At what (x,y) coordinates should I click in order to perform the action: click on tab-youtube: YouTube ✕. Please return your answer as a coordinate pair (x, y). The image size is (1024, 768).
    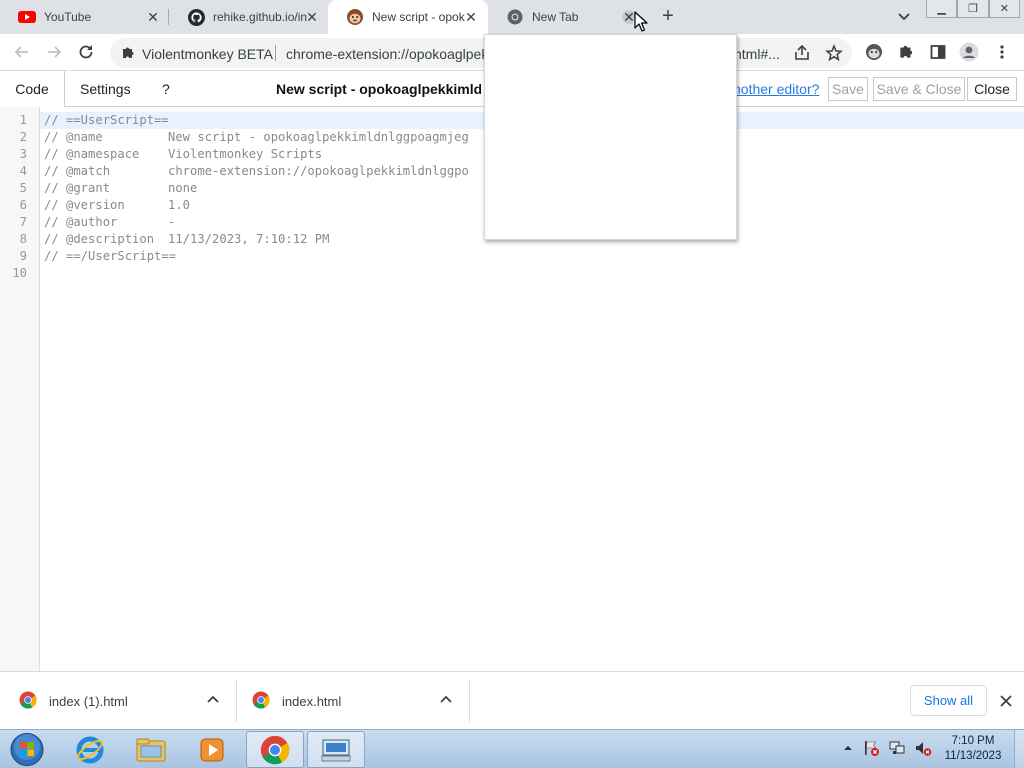
    Looking at the image, I should click on (84, 17).